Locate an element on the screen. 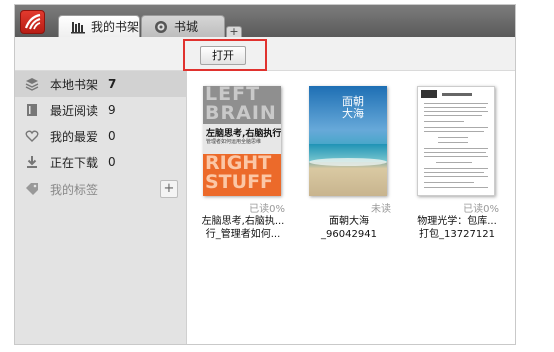 The height and width of the screenshot is (352, 554). sidebar-item-count: 7 is located at coordinates (112, 84).